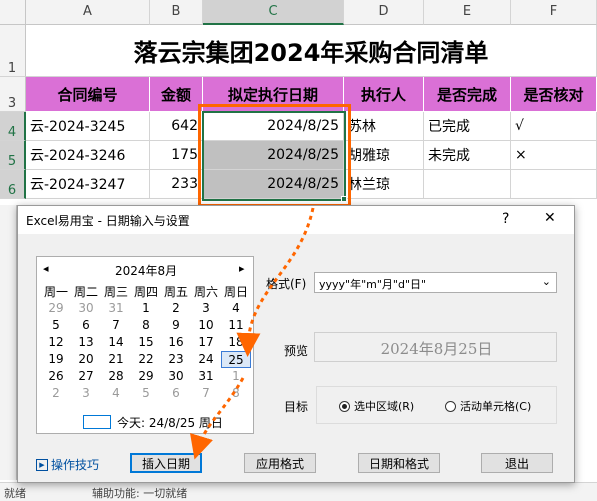  I want to click on arrow-to-insert-button, so click(217, 418).